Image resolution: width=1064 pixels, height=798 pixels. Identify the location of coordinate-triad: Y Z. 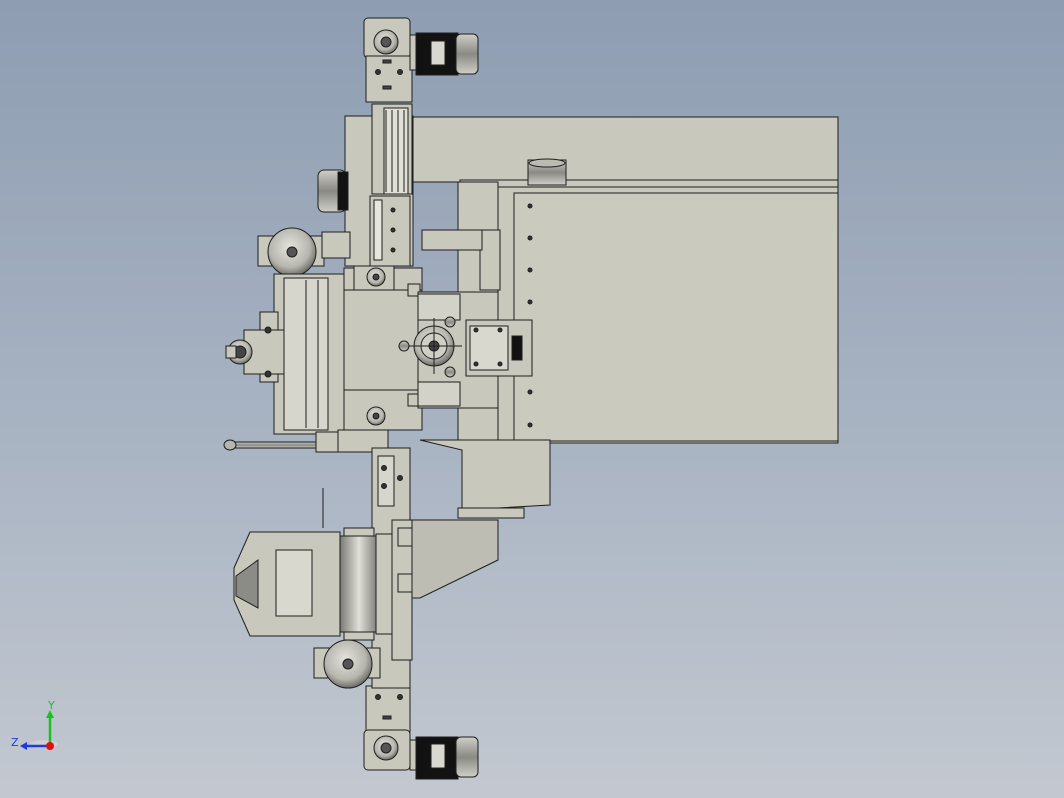
(34, 724).